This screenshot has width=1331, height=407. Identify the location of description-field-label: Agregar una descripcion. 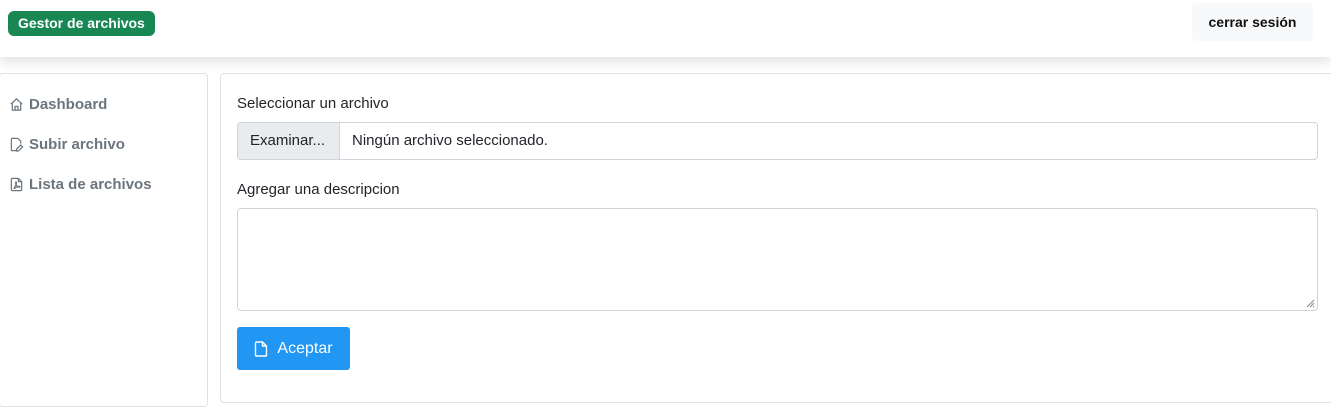
(318, 189).